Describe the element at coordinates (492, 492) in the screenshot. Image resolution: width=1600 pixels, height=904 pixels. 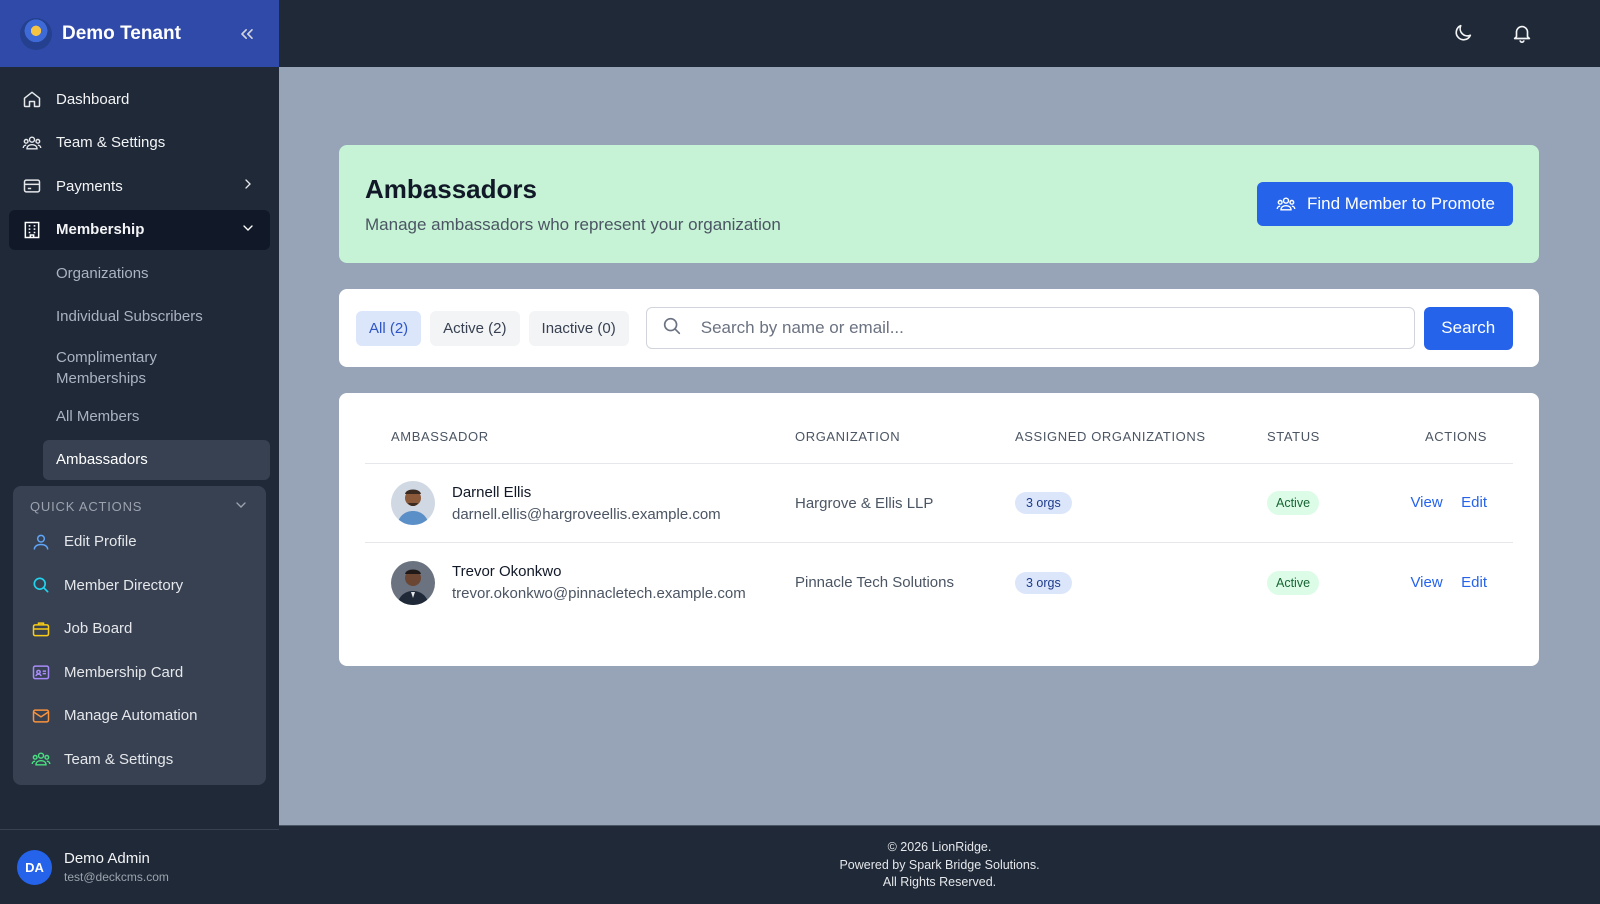
I see `ambassador-name: Darnell Ellis` at that location.